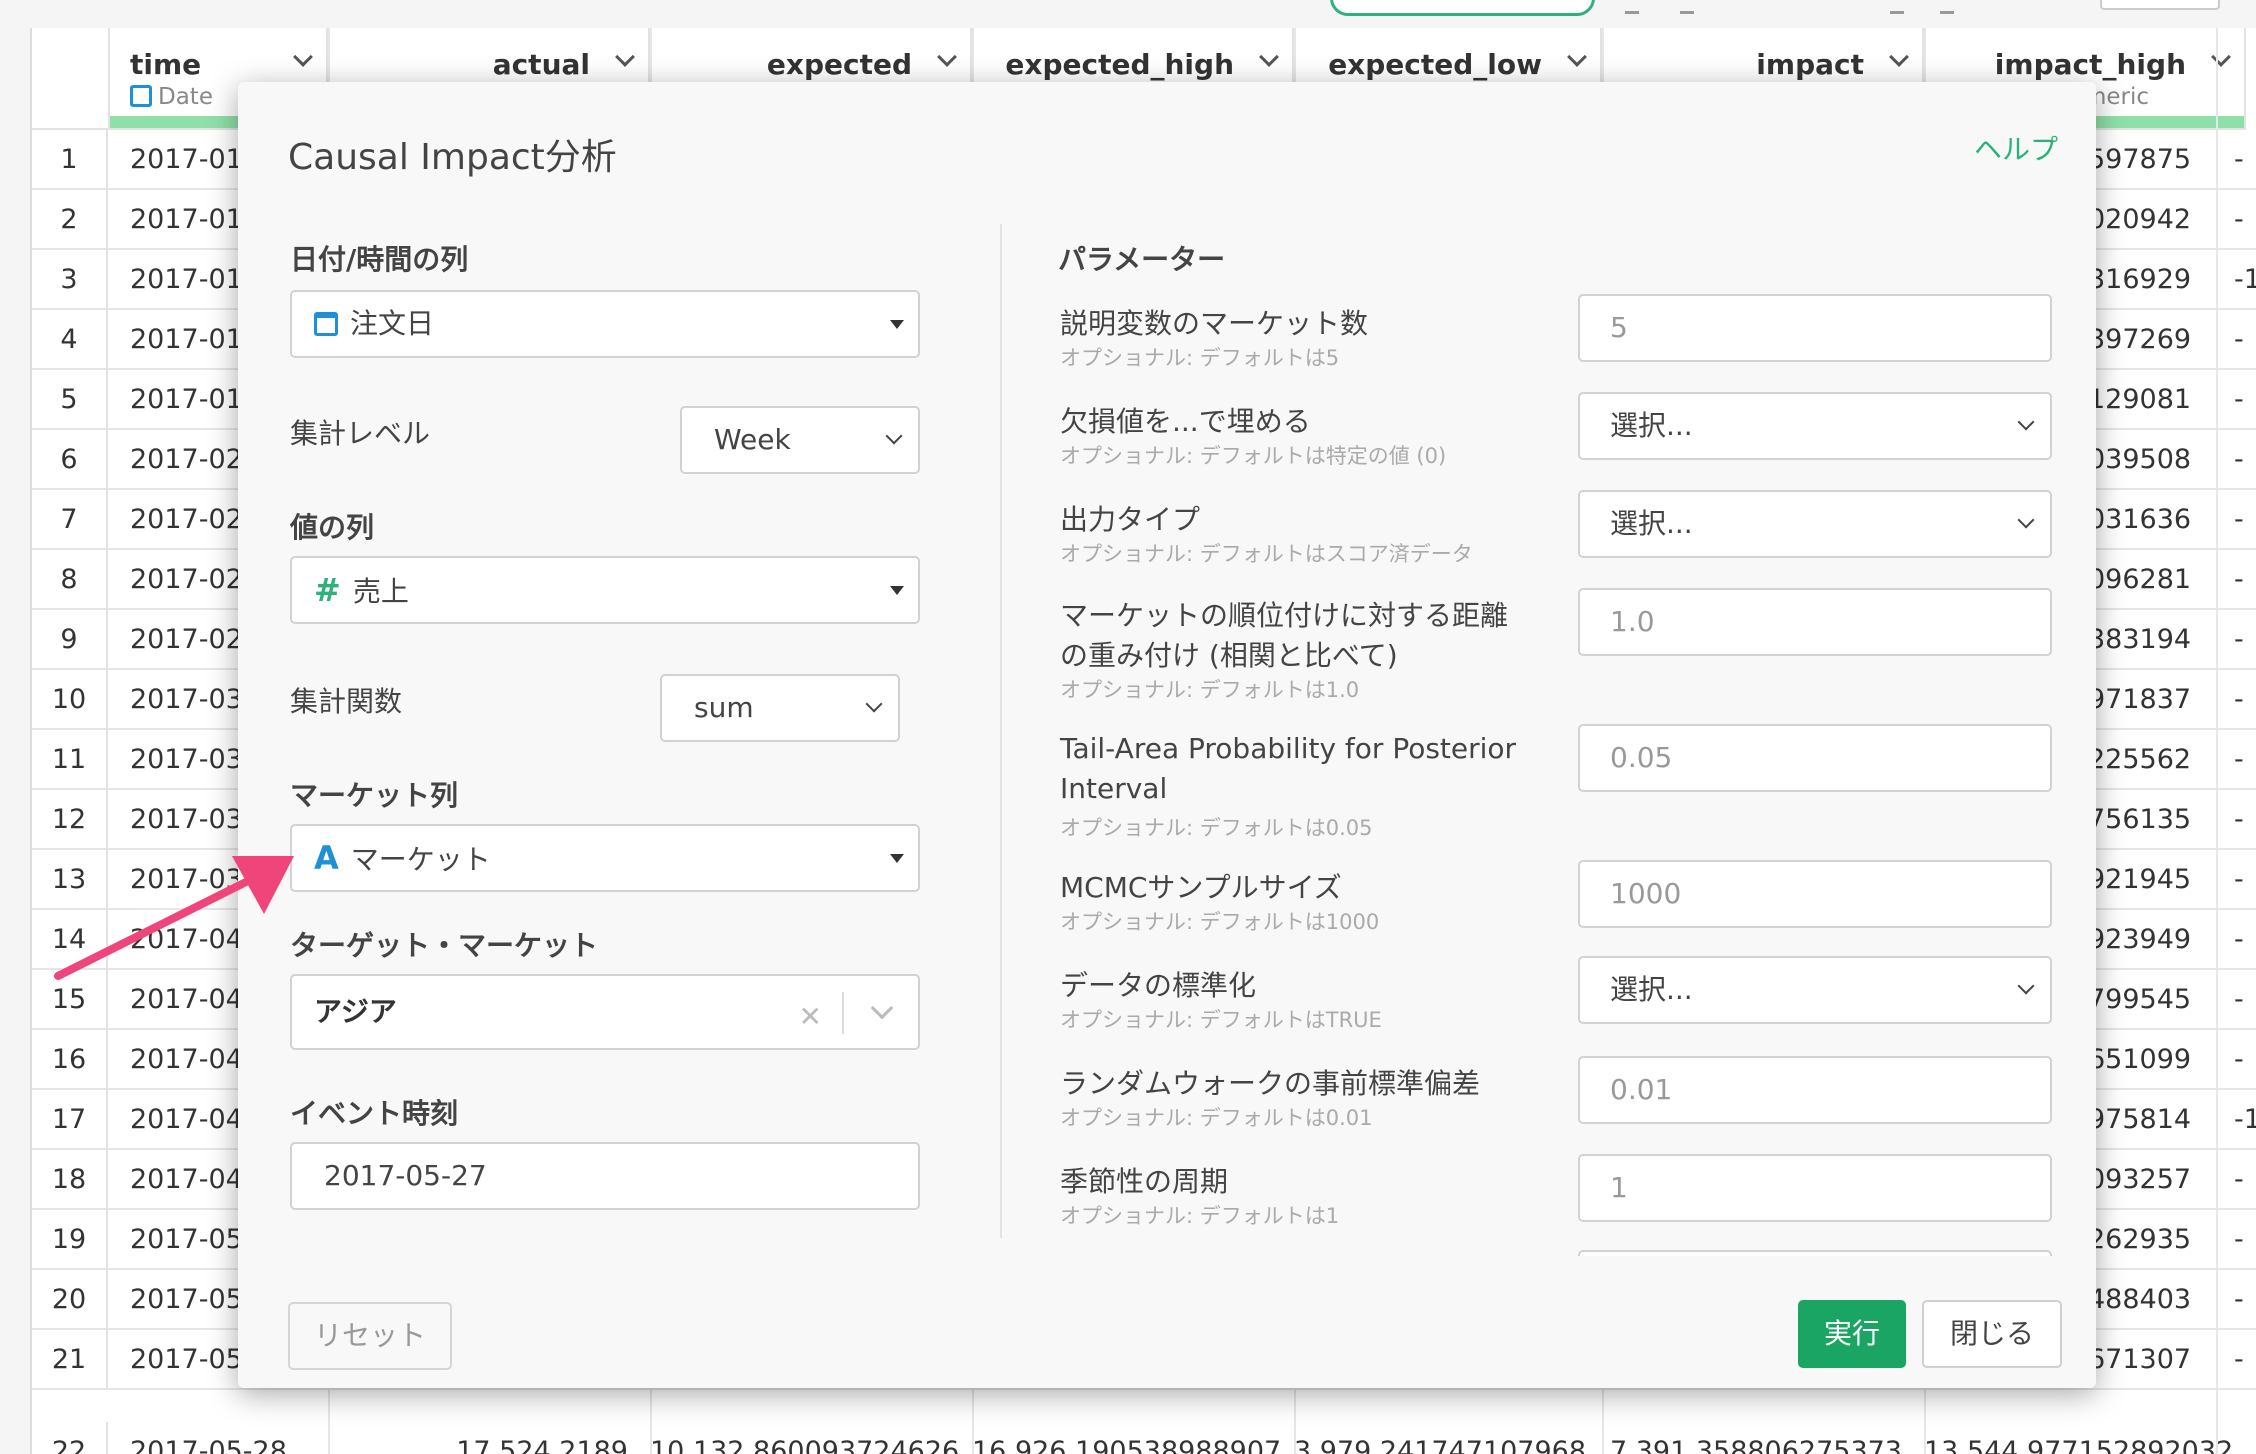 This screenshot has width=2256, height=1454. I want to click on close-button: 閉じる, so click(1992, 1334).